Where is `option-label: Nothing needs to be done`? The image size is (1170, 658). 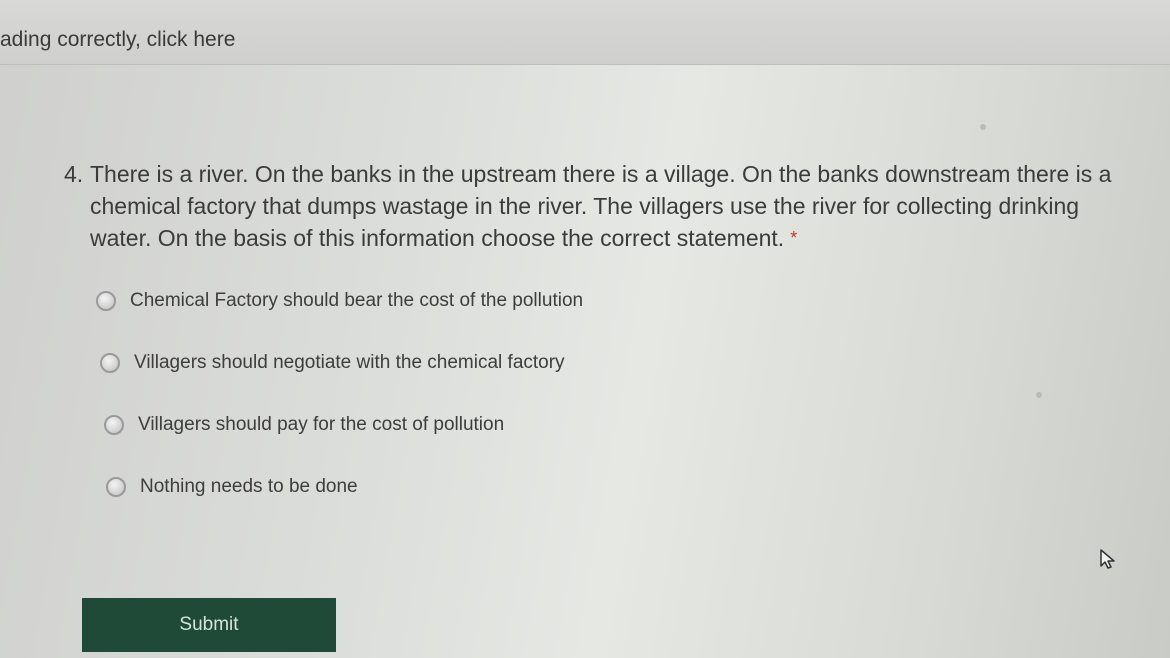
option-label: Nothing needs to be done is located at coordinates (249, 486).